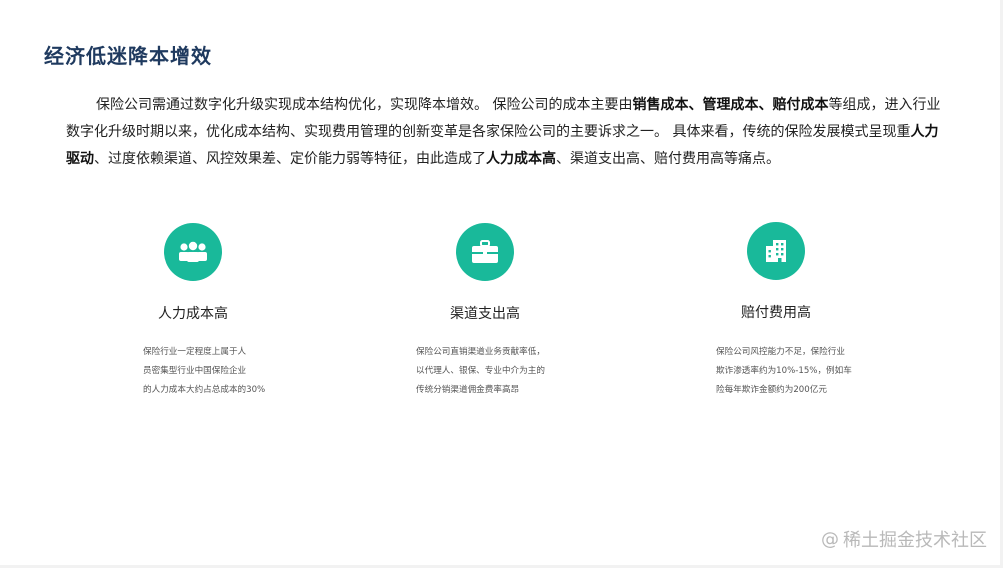 This screenshot has height=568, width=1003. I want to click on card-channel-cost: 渠道支出高, so click(485, 273).